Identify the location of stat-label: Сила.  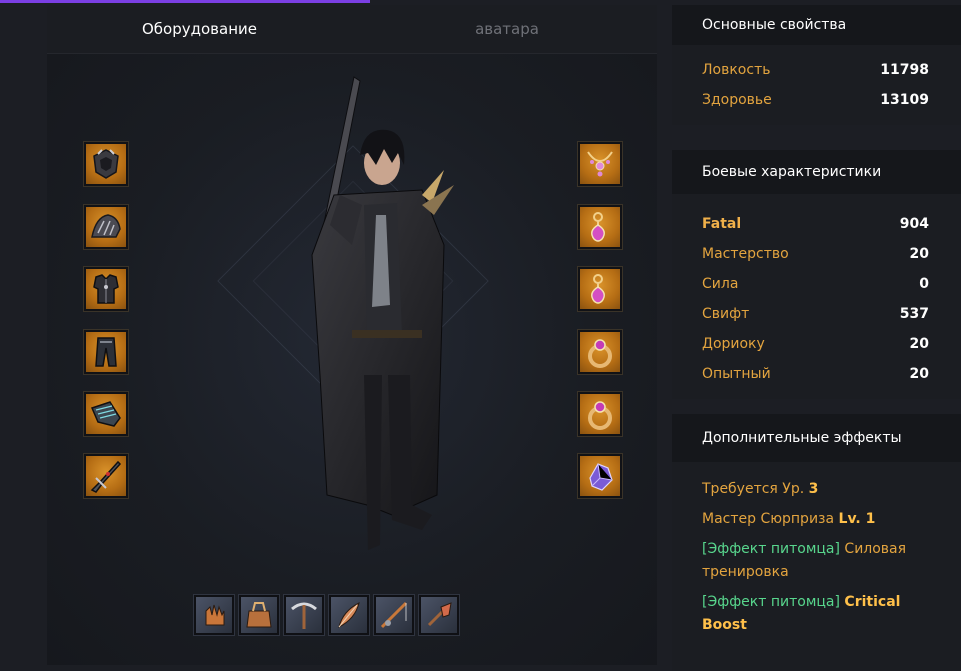
(720, 284).